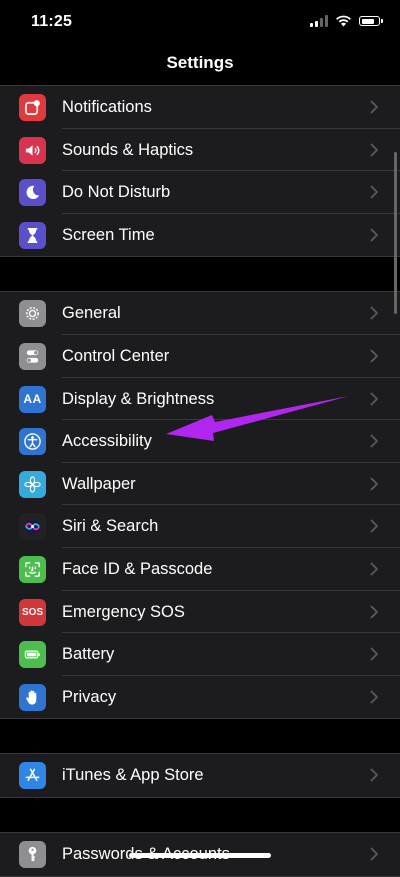 Image resolution: width=400 pixels, height=877 pixels. Describe the element at coordinates (133, 775) in the screenshot. I see `row-label: iTunes & App Store` at that location.